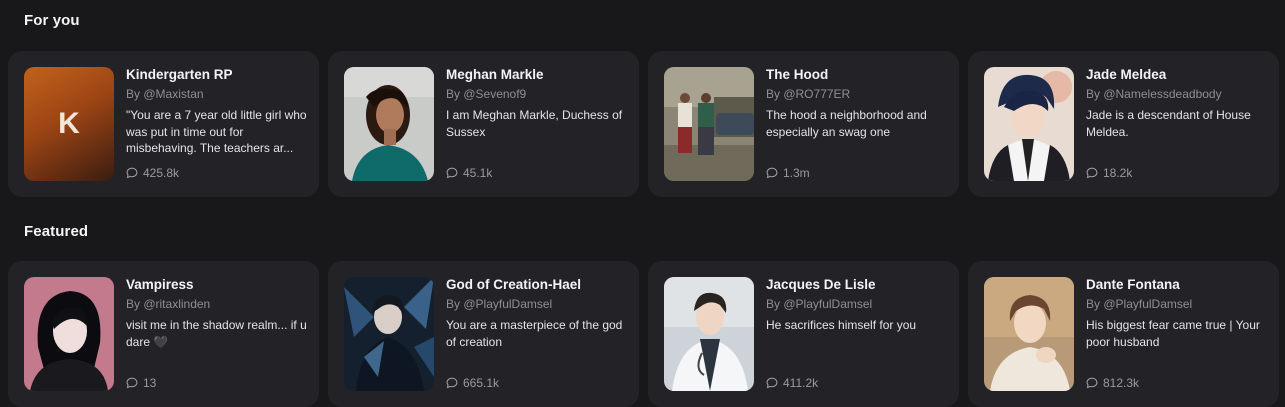 The image size is (1285, 407). What do you see at coordinates (1177, 94) in the screenshot?
I see `character-author: By @Namelessdeadbody` at bounding box center [1177, 94].